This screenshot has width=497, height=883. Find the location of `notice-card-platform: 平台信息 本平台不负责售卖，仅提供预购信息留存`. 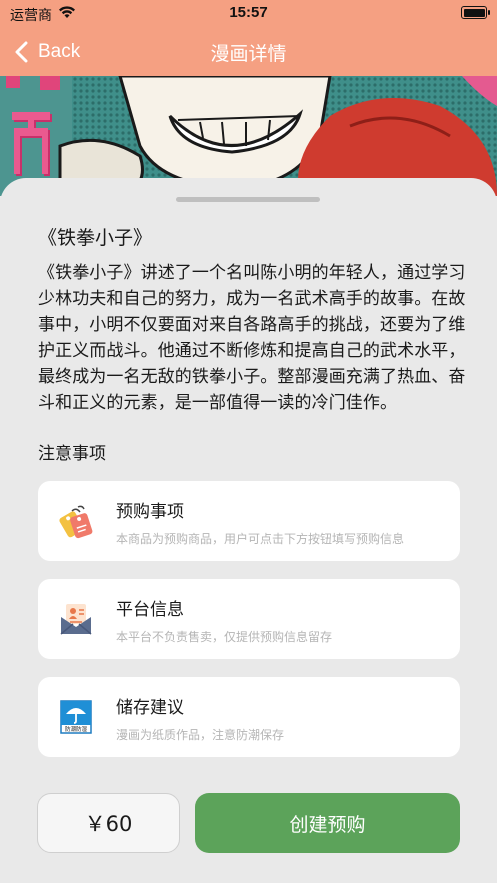

notice-card-platform: 平台信息 本平台不负责售卖，仅提供预购信息留存 is located at coordinates (249, 619).